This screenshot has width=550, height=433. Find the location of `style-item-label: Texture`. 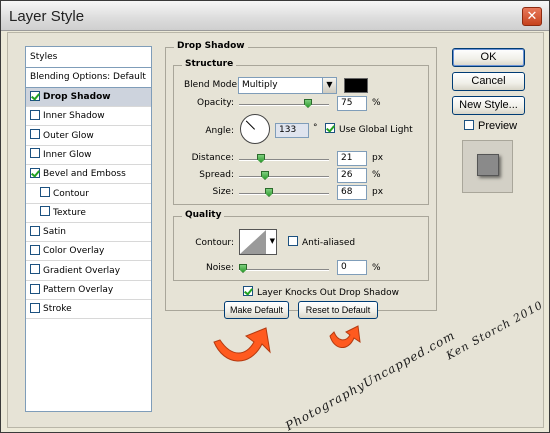

style-item-label: Texture is located at coordinates (69, 212).